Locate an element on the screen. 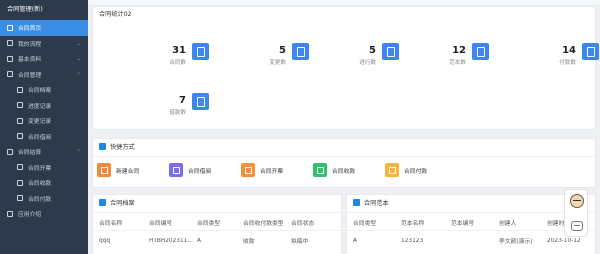 The image size is (600, 254). table-cell: 2023-10-12 is located at coordinates (564, 240).